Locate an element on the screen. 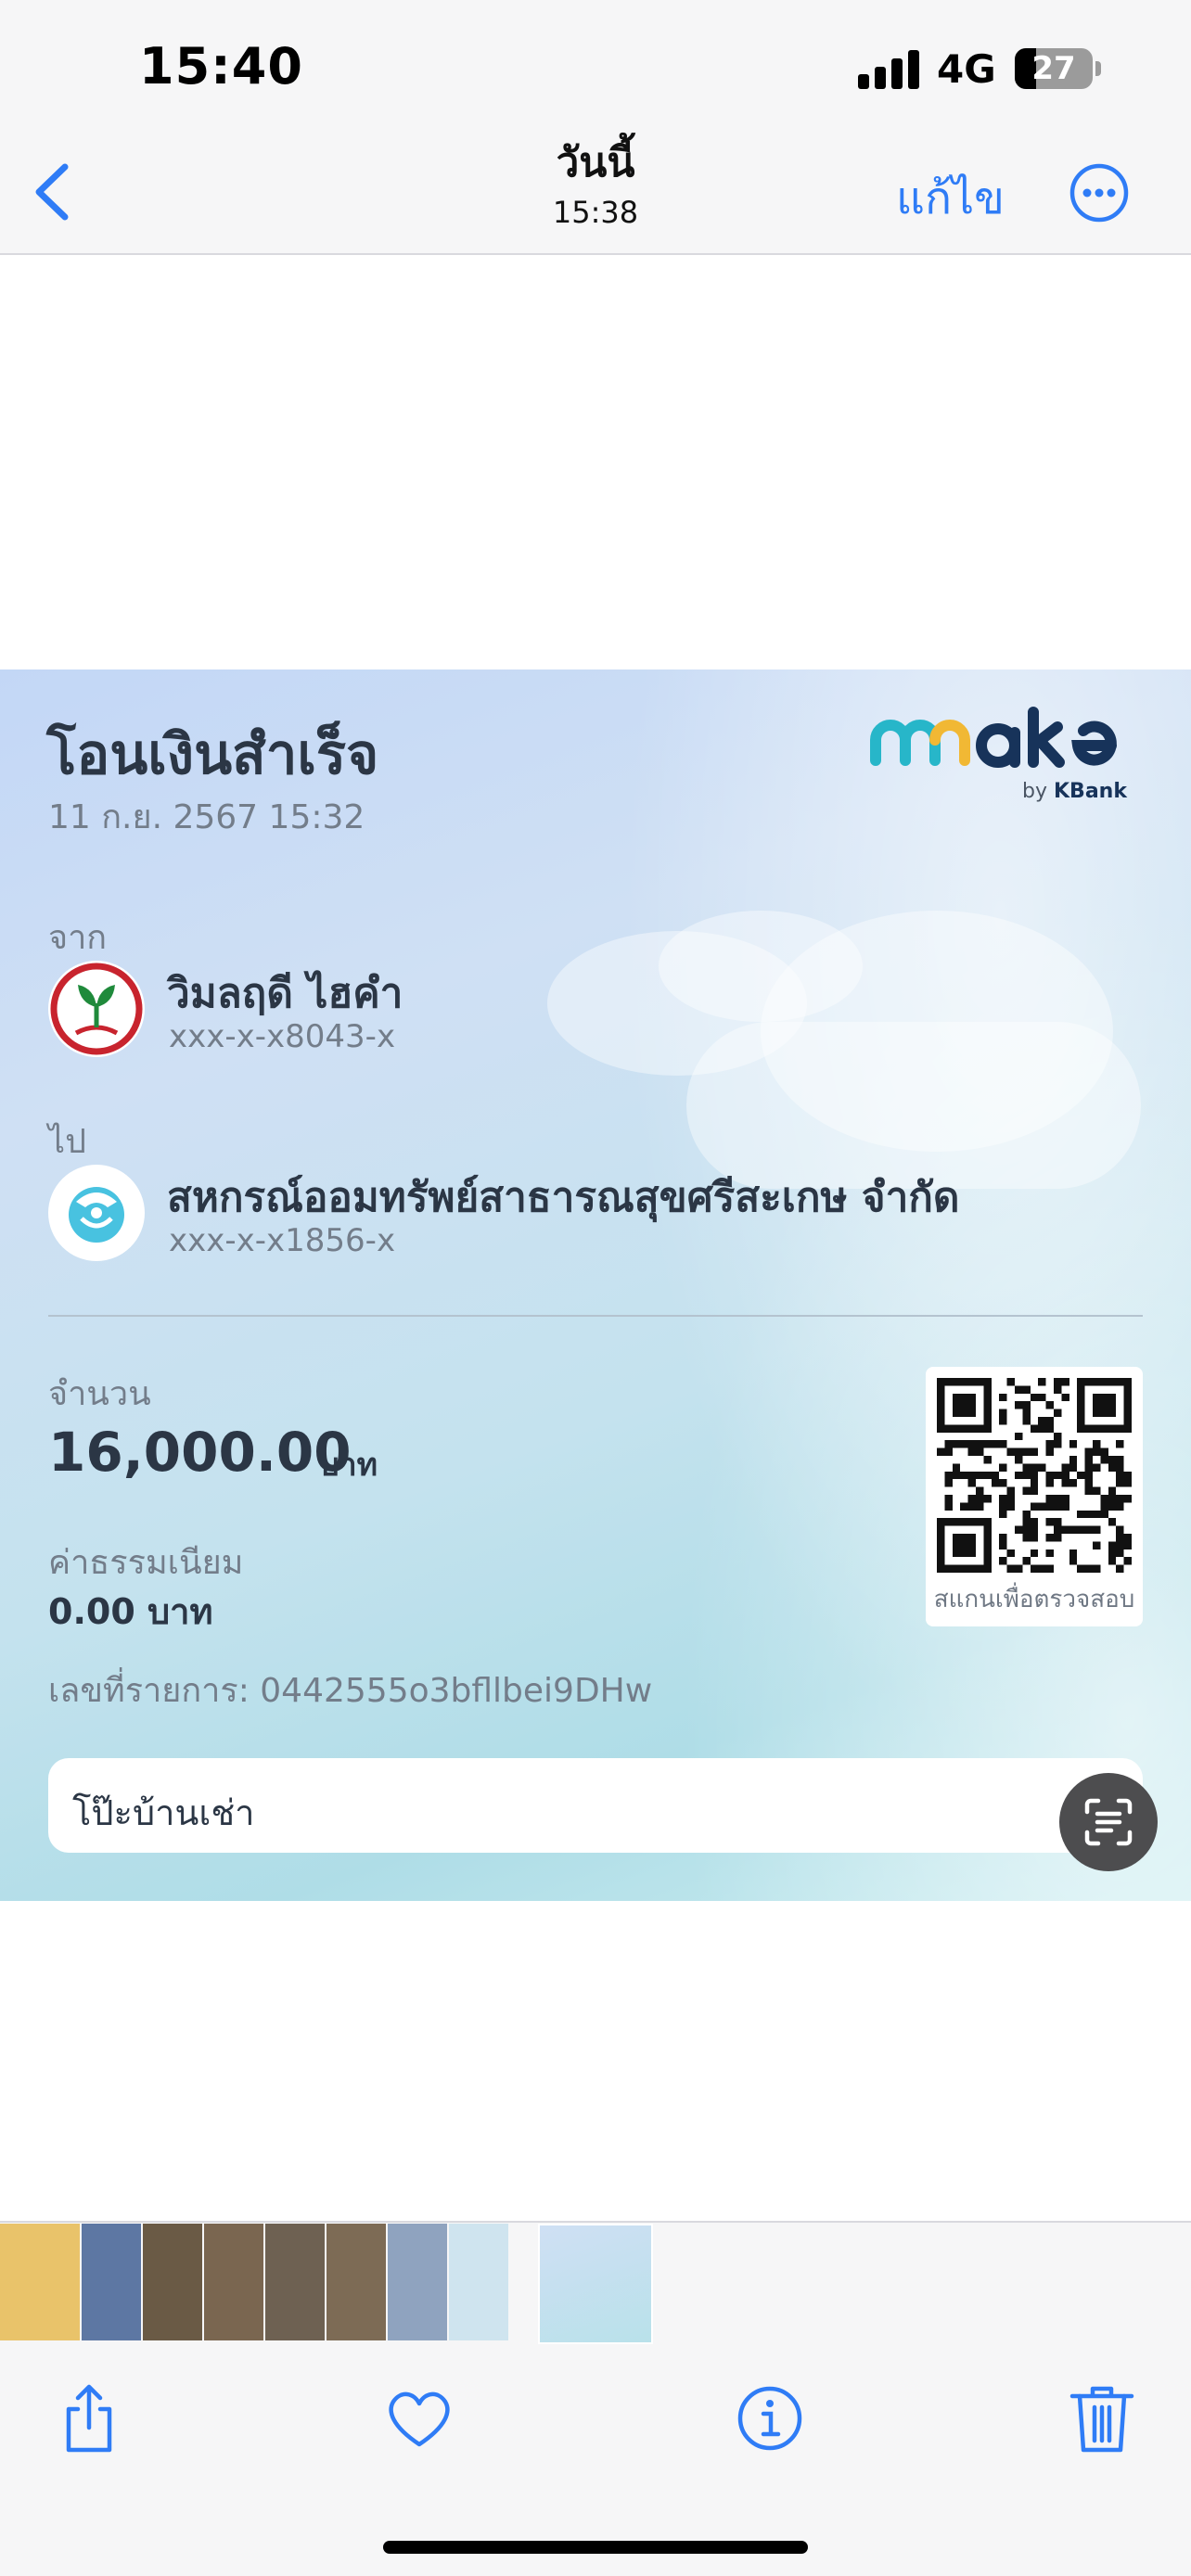 The image size is (1191, 2576). live-text-button is located at coordinates (1108, 1822).